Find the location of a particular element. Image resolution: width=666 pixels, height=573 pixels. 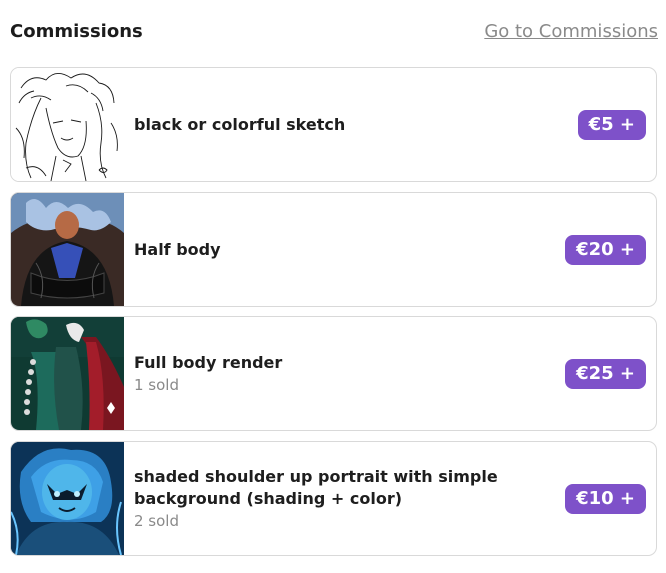

sold-count: 1 sold is located at coordinates (156, 384).